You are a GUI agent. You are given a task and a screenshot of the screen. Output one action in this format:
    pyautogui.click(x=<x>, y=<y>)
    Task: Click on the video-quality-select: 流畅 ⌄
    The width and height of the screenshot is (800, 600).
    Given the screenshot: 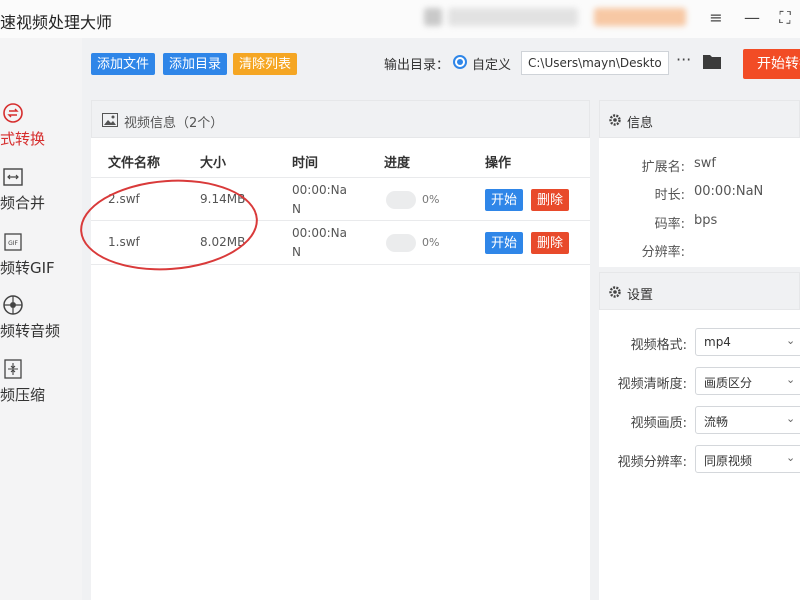 What is the action you would take?
    pyautogui.click(x=747, y=420)
    